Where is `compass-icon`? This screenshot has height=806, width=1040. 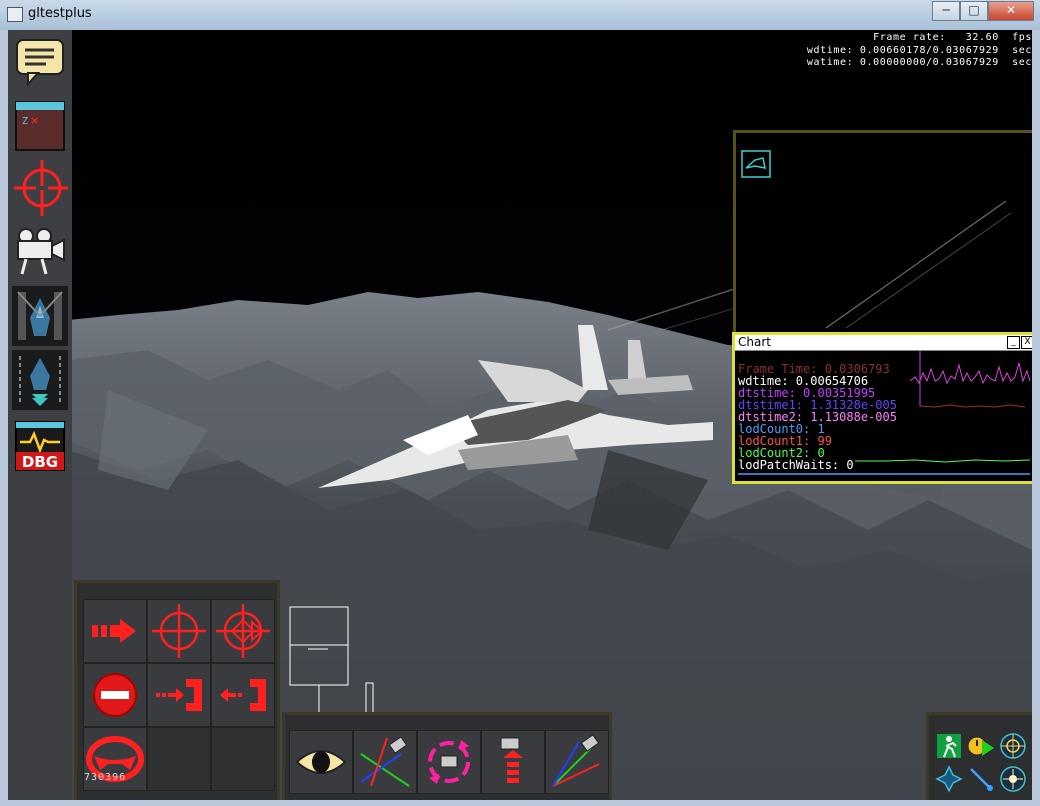
compass-icon is located at coordinates (1013, 746).